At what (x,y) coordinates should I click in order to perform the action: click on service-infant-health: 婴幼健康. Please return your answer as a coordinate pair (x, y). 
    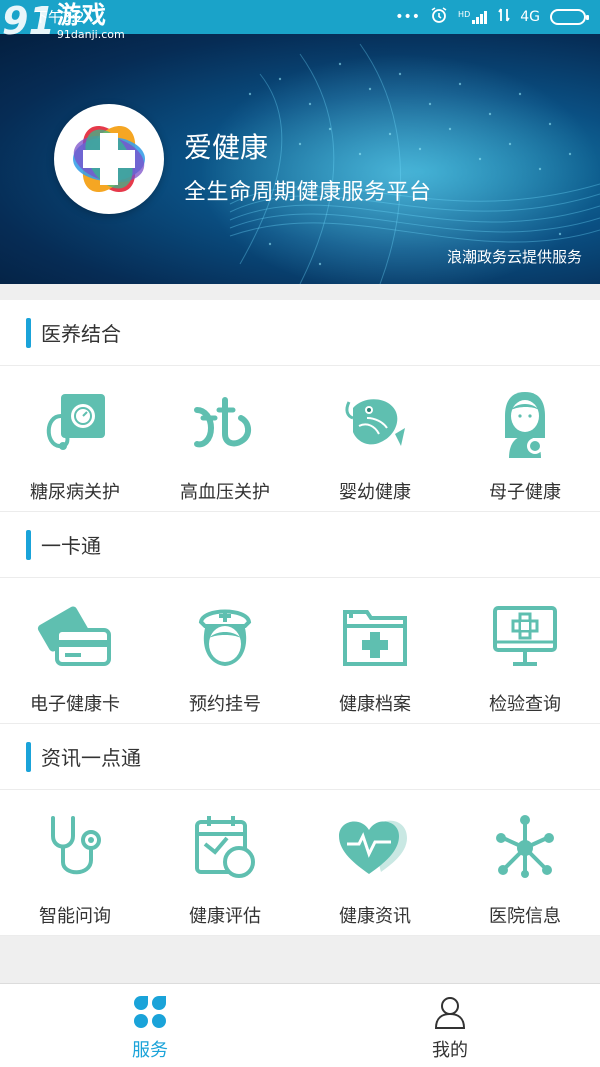
    Looking at the image, I should click on (375, 438).